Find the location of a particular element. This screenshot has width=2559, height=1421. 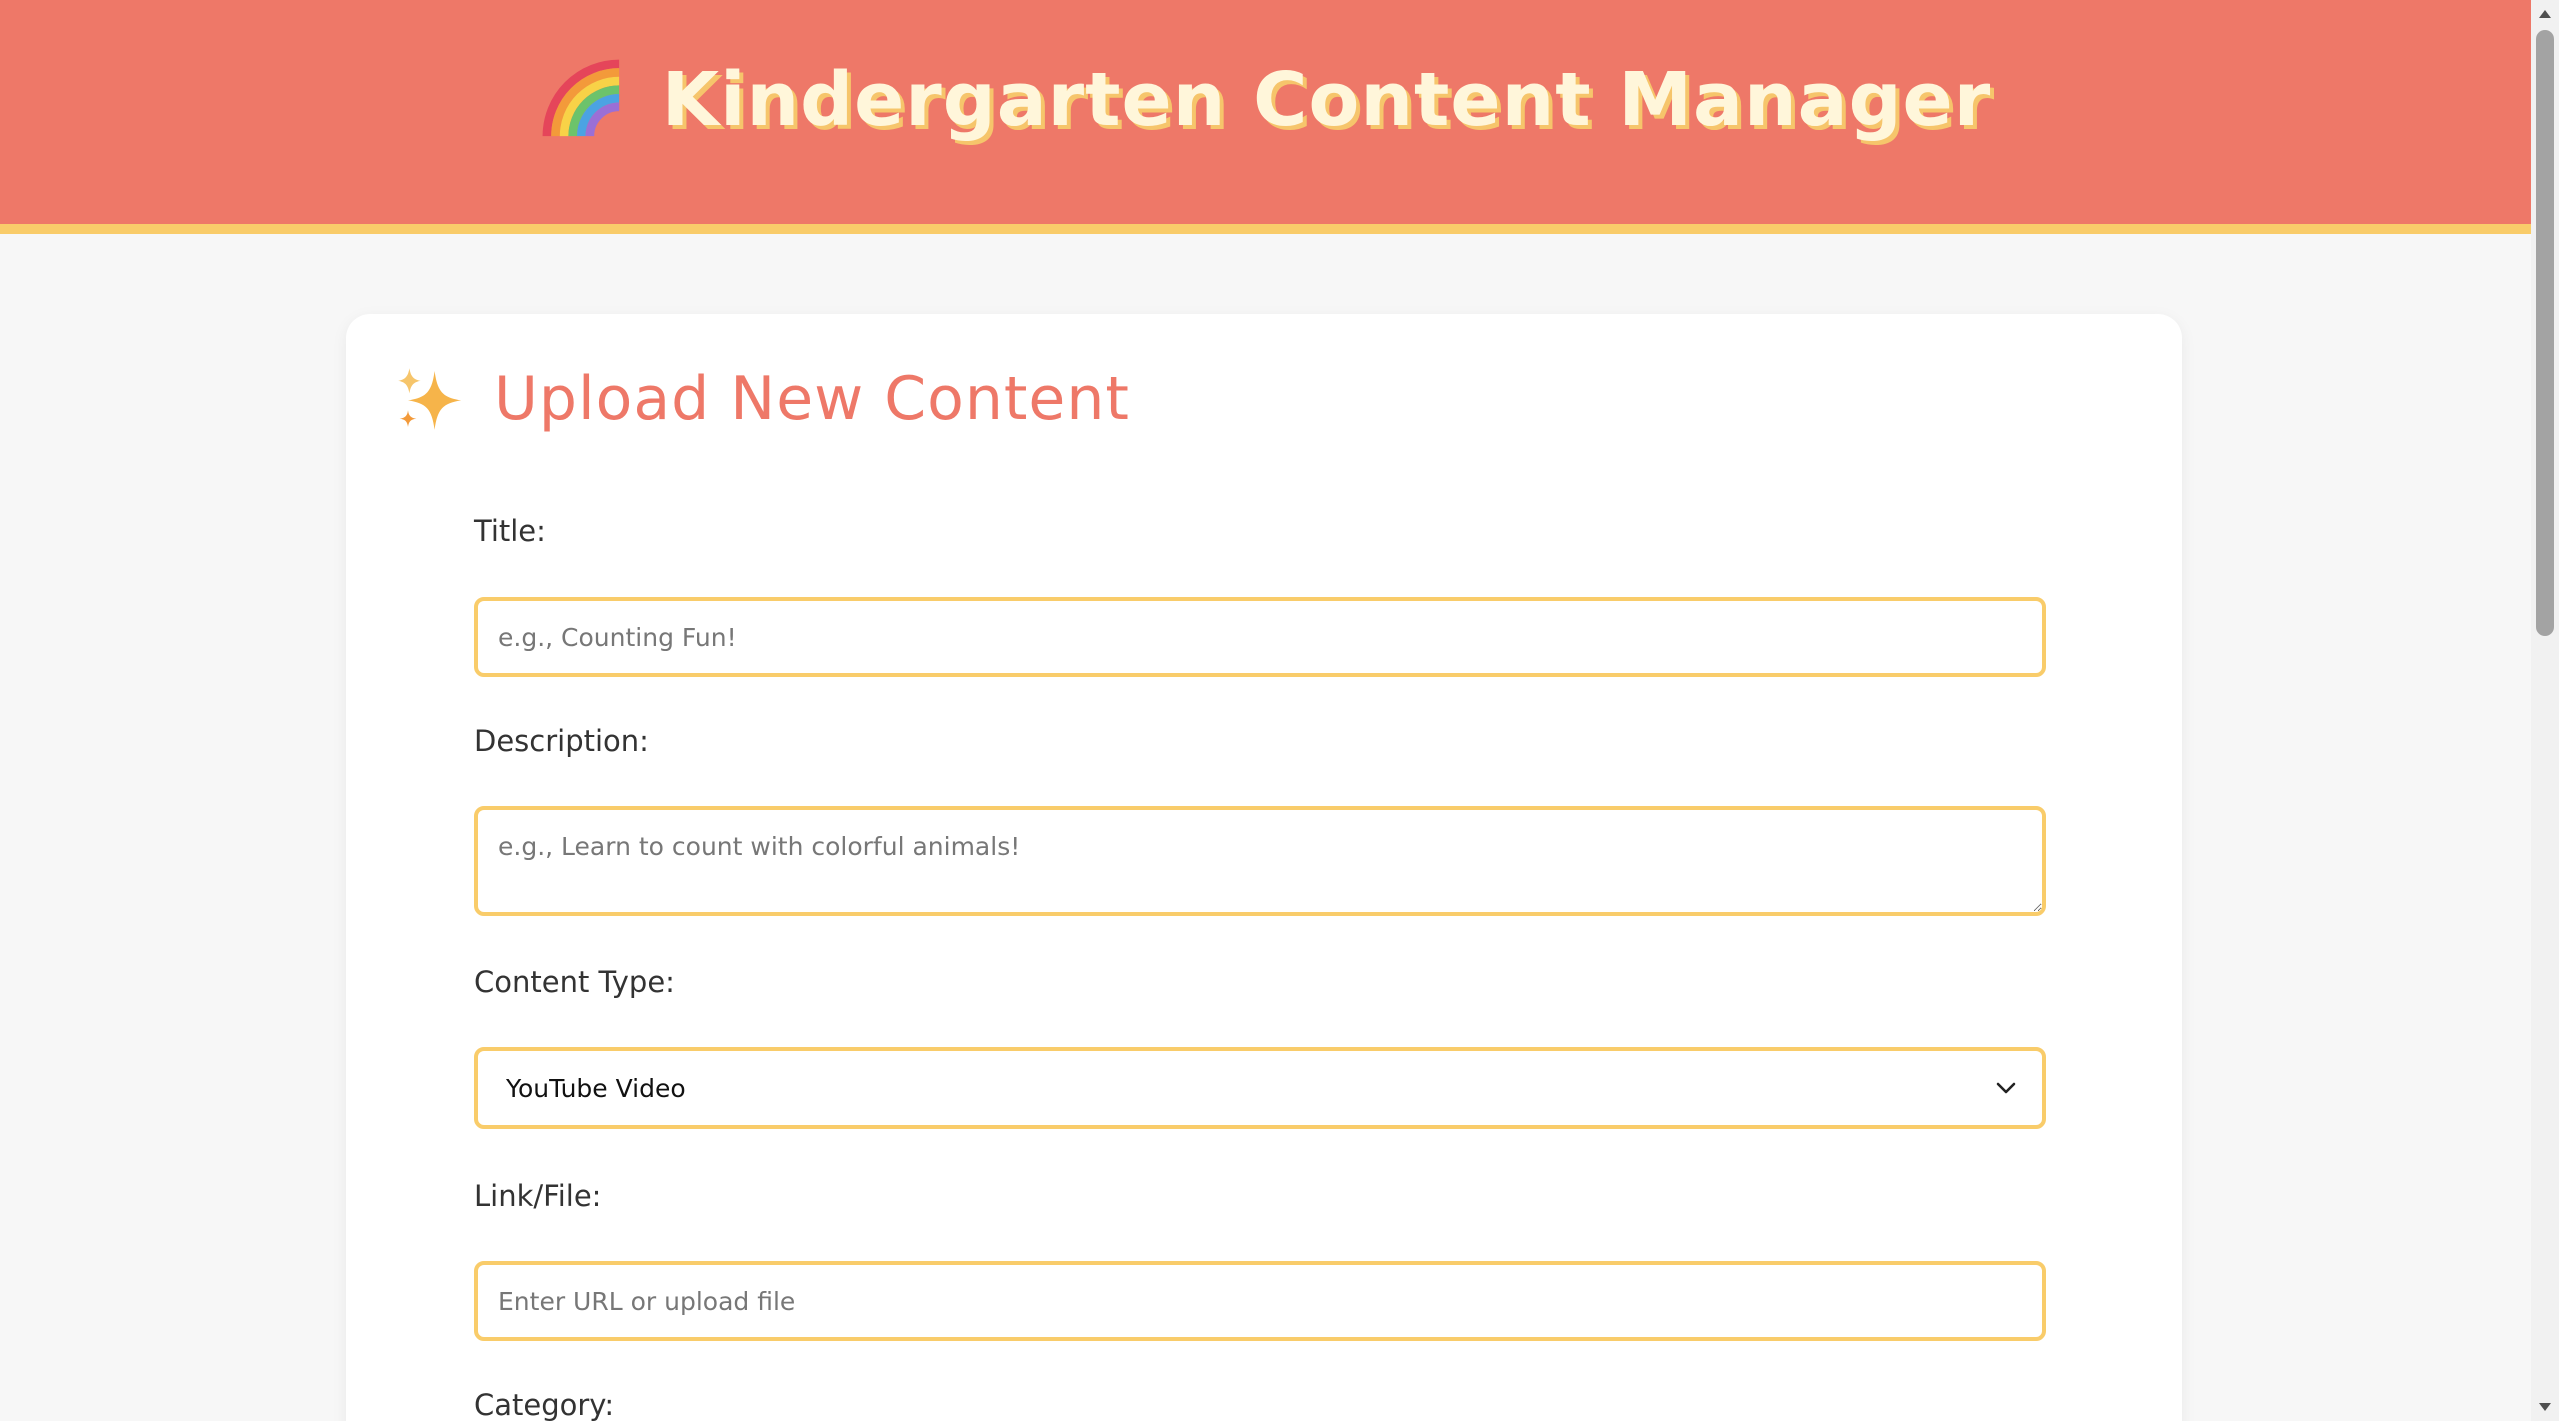

scroll-up-icon is located at coordinates (2545, 14).